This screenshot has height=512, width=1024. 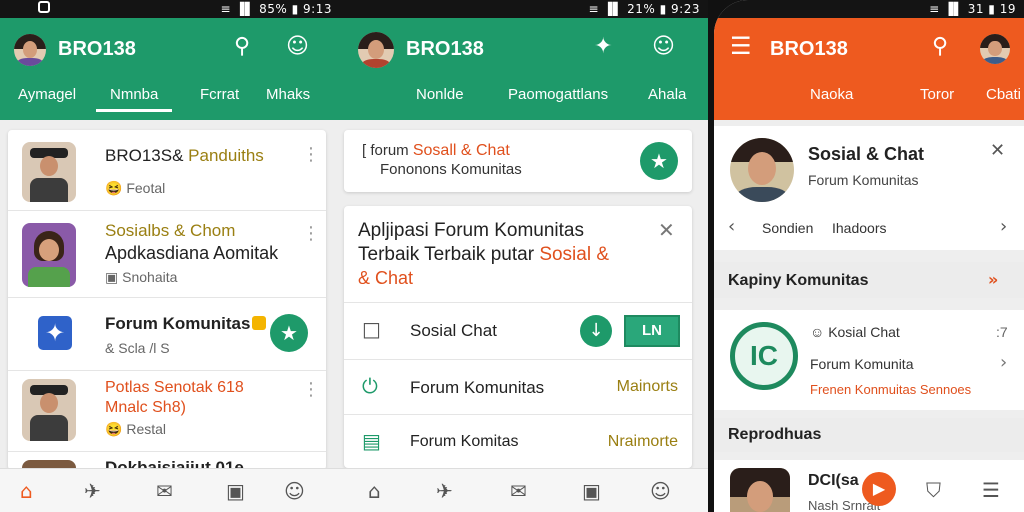 What do you see at coordinates (49, 255) in the screenshot?
I see `app-thumbnail` at bounding box center [49, 255].